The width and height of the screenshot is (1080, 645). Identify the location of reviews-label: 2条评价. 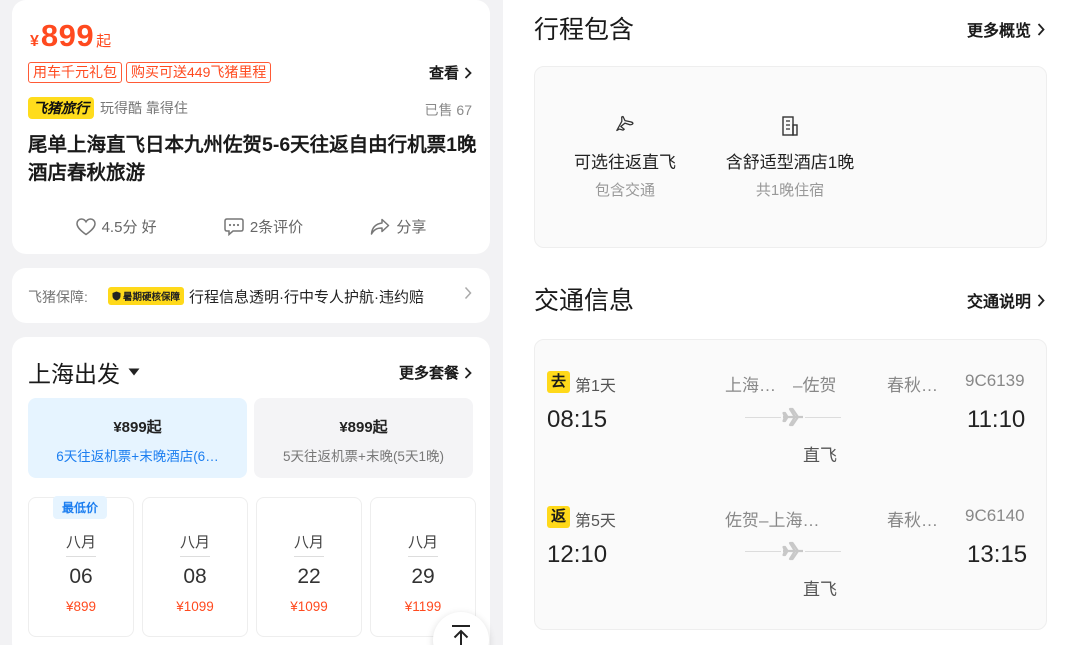
(276, 227).